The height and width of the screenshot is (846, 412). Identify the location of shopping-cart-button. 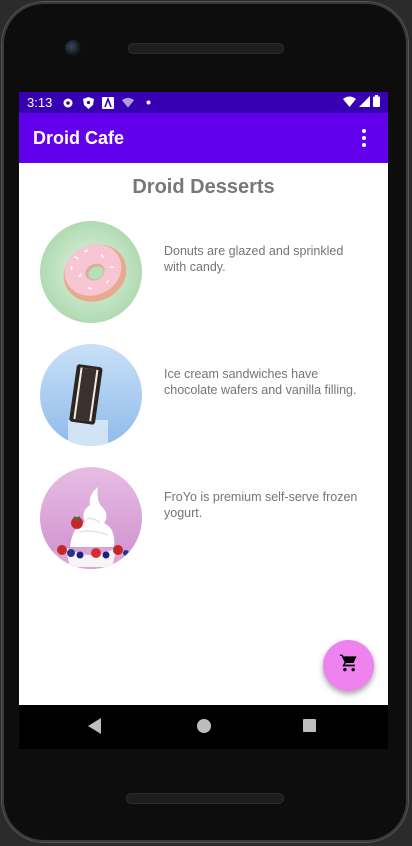
(348, 665).